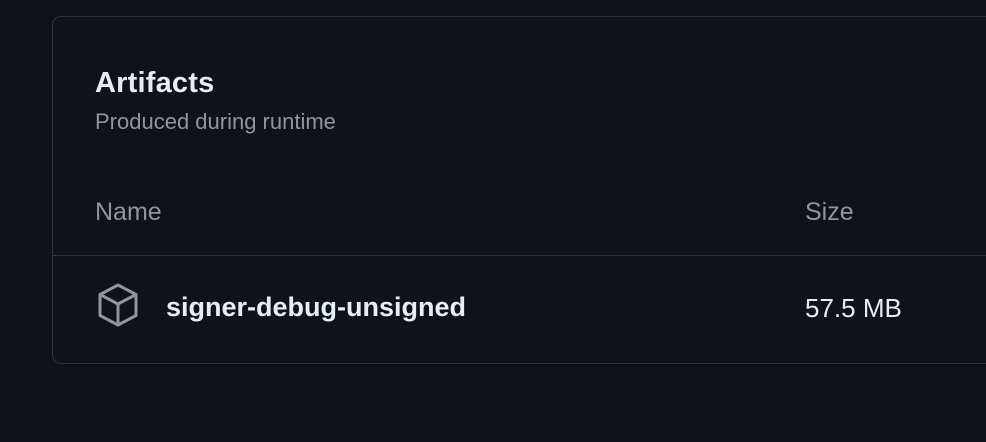 The width and height of the screenshot is (986, 442). I want to click on artifacts-title: Artifacts, so click(155, 83).